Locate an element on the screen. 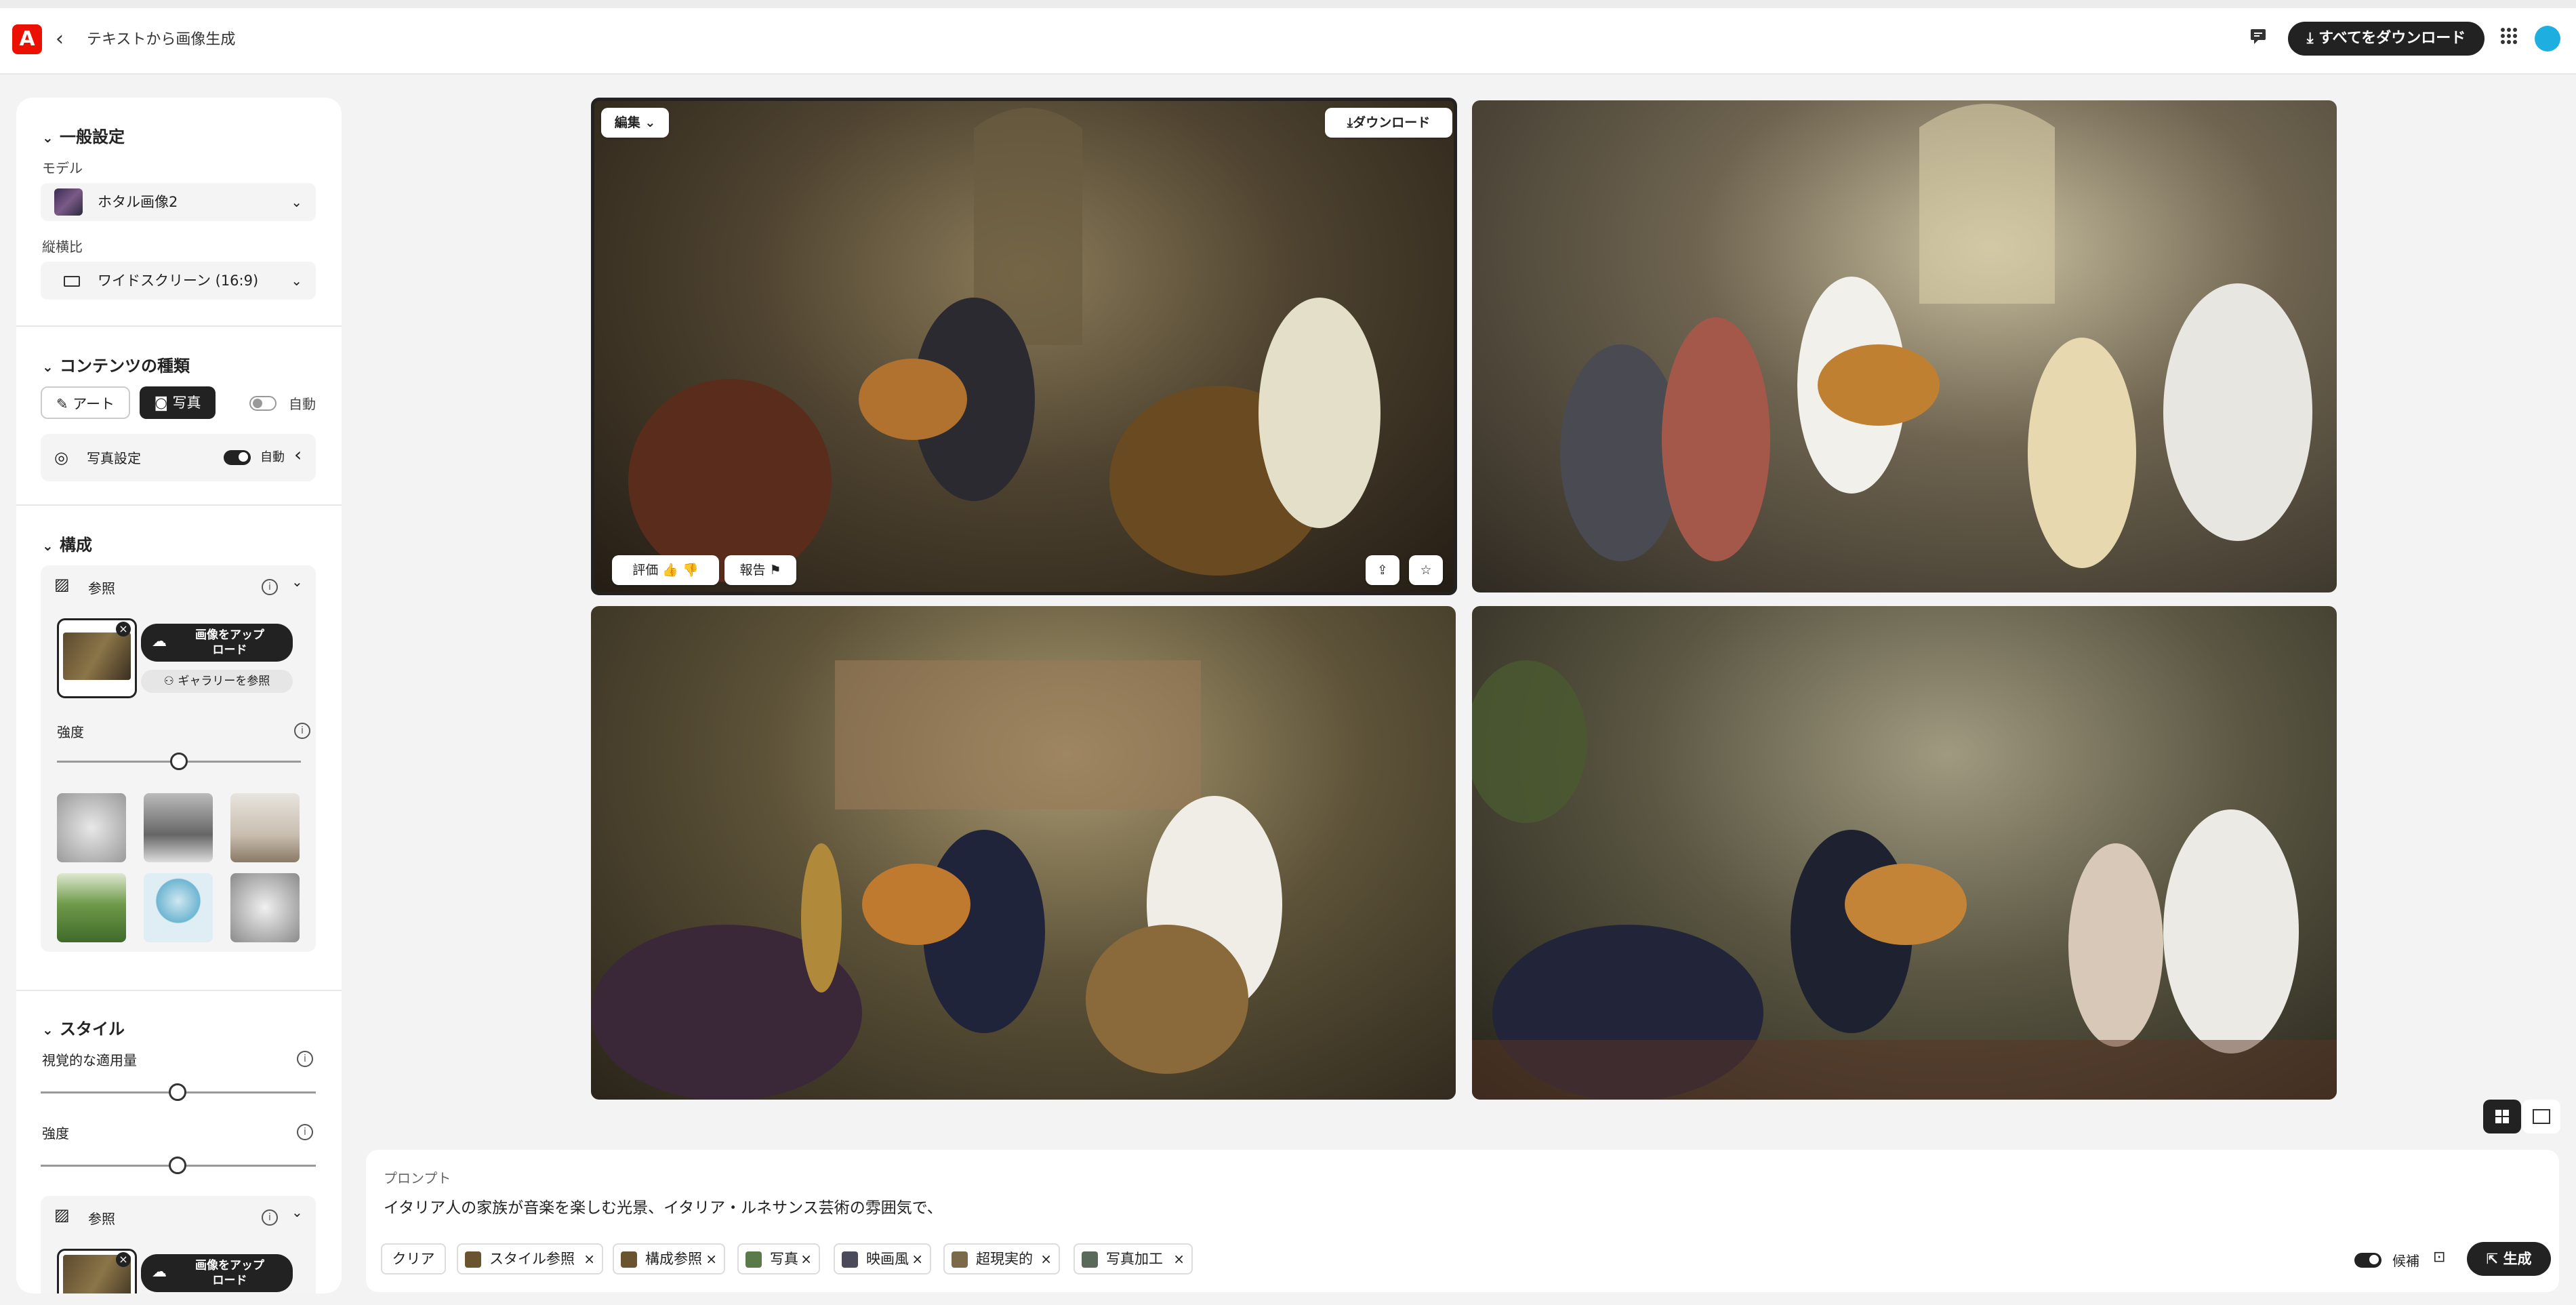 This screenshot has height=1305, width=2576. preset-sketch-thumbnail is located at coordinates (91, 827).